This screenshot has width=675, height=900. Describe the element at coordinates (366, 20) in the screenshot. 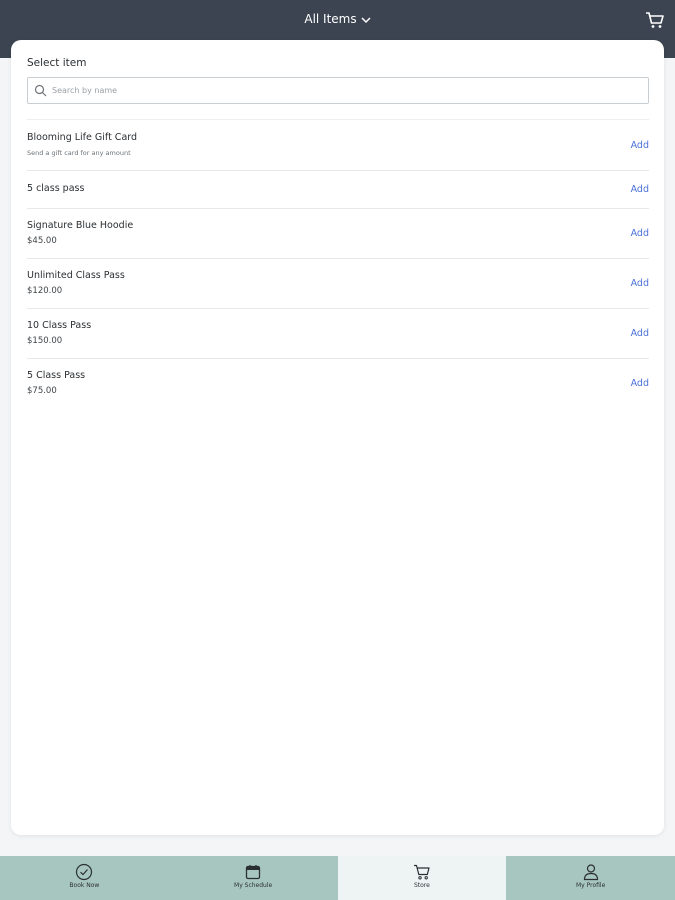

I see `chevron-down-icon` at that location.